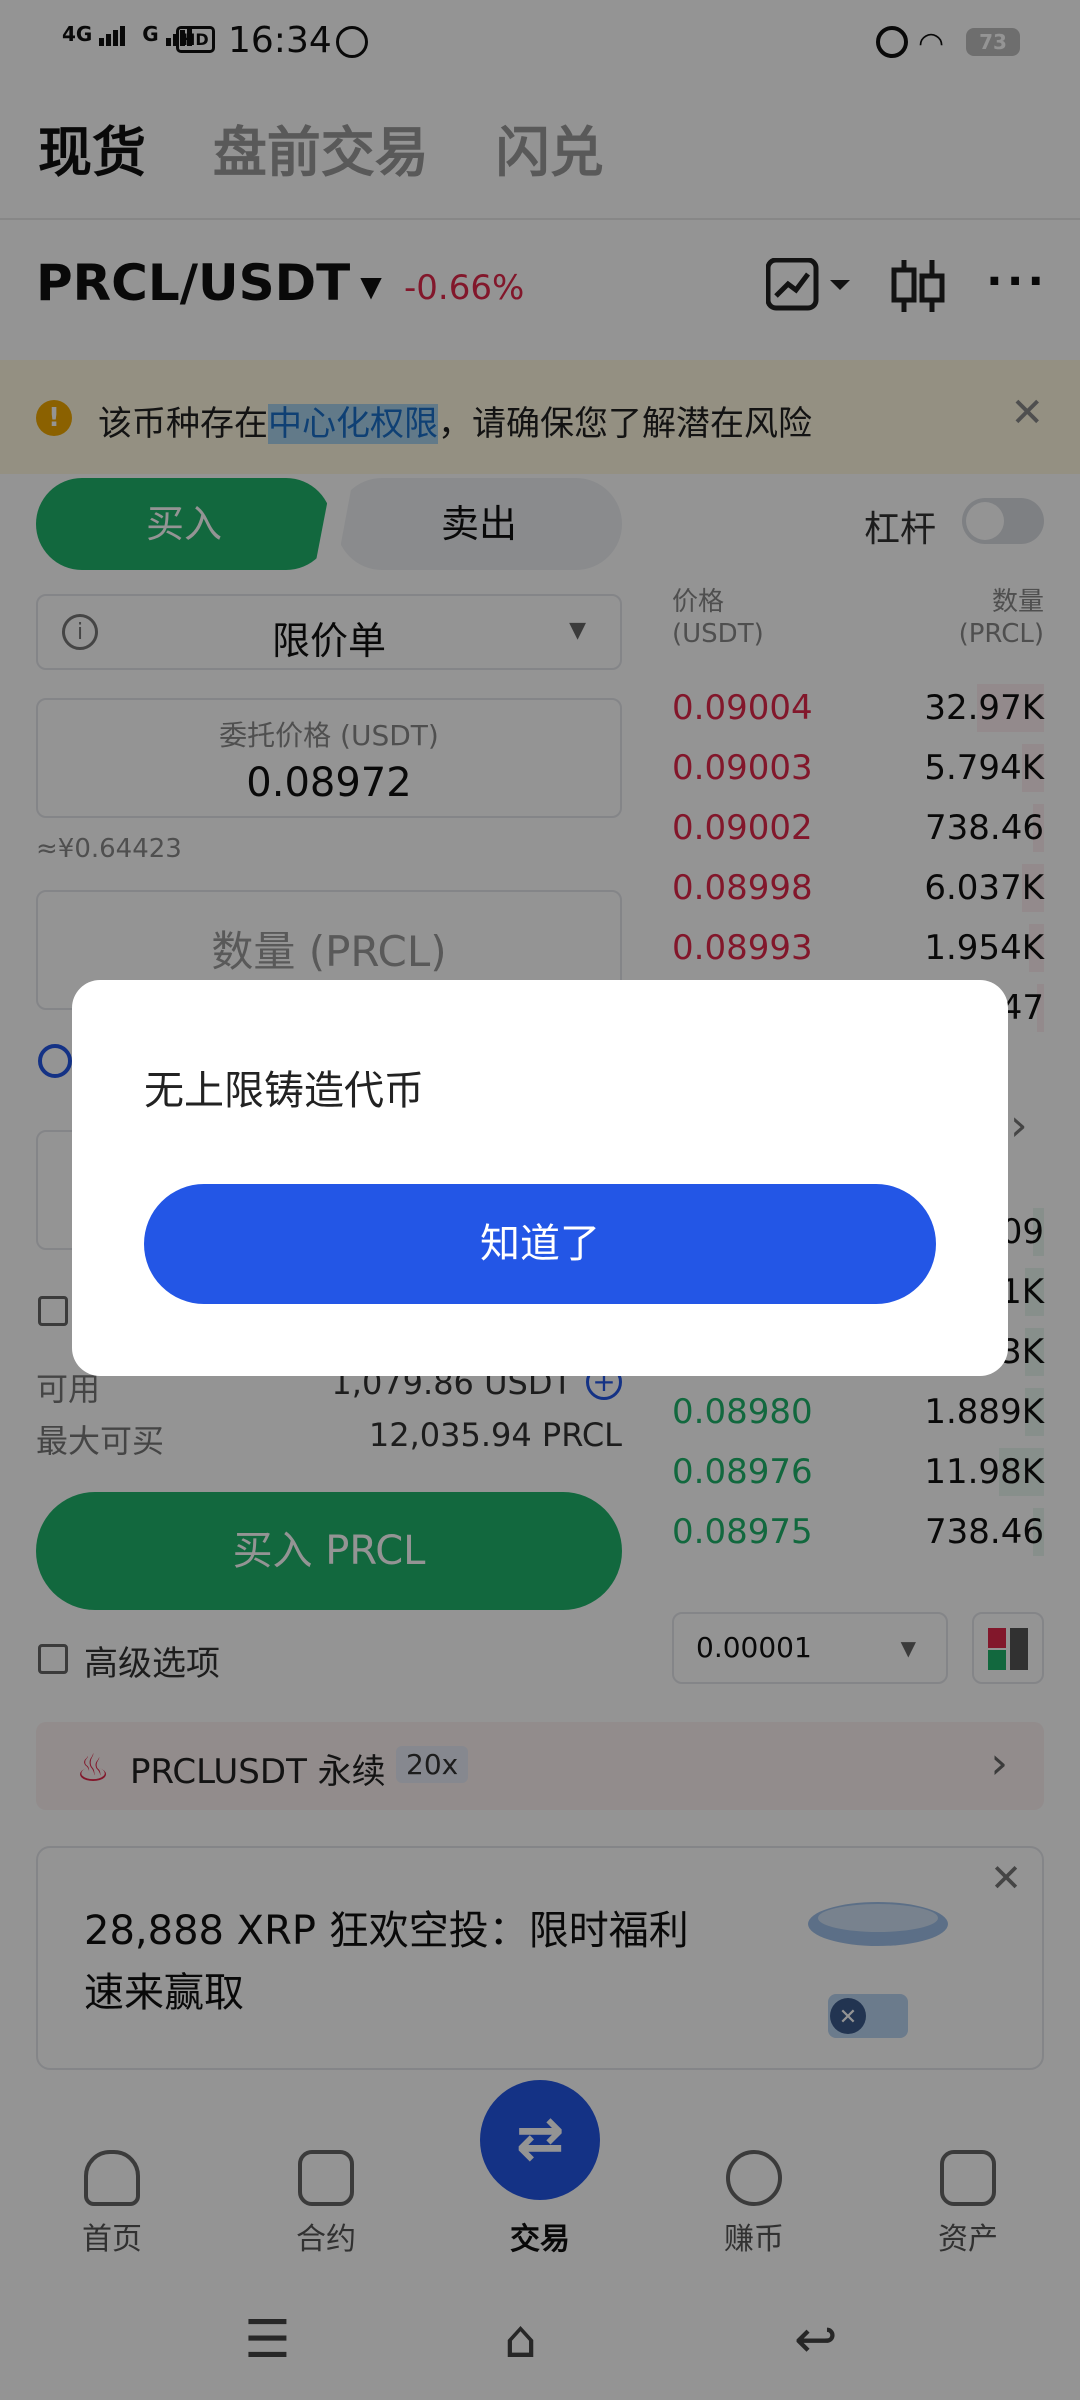 The width and height of the screenshot is (1080, 2400). Describe the element at coordinates (540, 1244) in the screenshot. I see `confirm-button: 知道了` at that location.